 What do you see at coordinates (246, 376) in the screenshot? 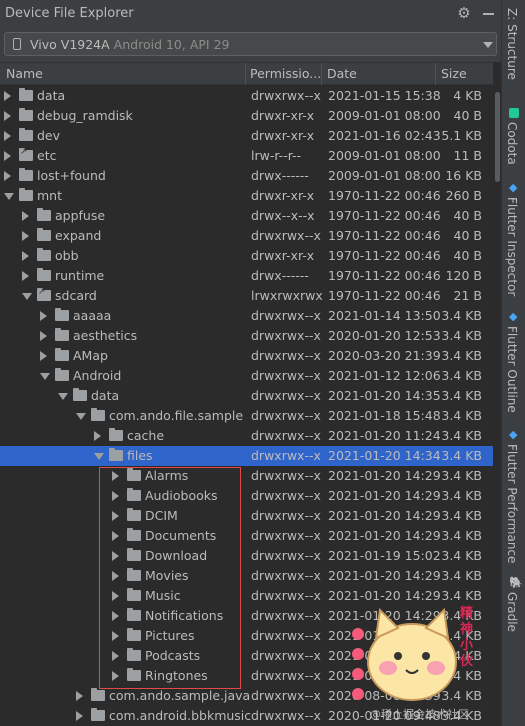
I see `tree-row: Android drwxrwx--x 2021-01-12 12:06 3.4 KB` at bounding box center [246, 376].